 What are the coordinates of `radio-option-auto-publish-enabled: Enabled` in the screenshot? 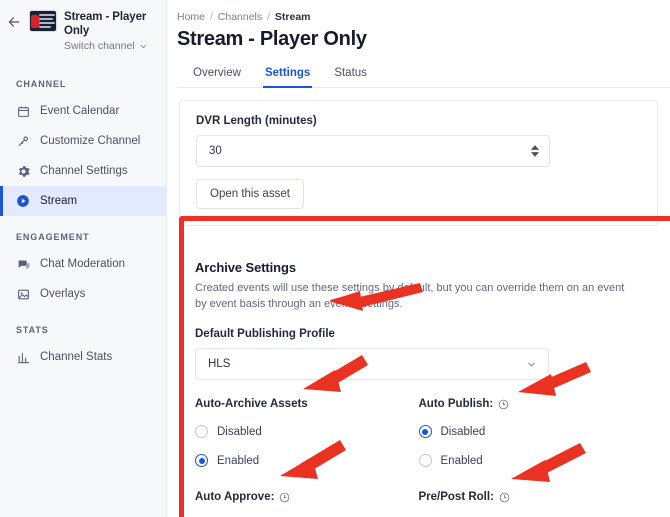 It's located at (530, 460).